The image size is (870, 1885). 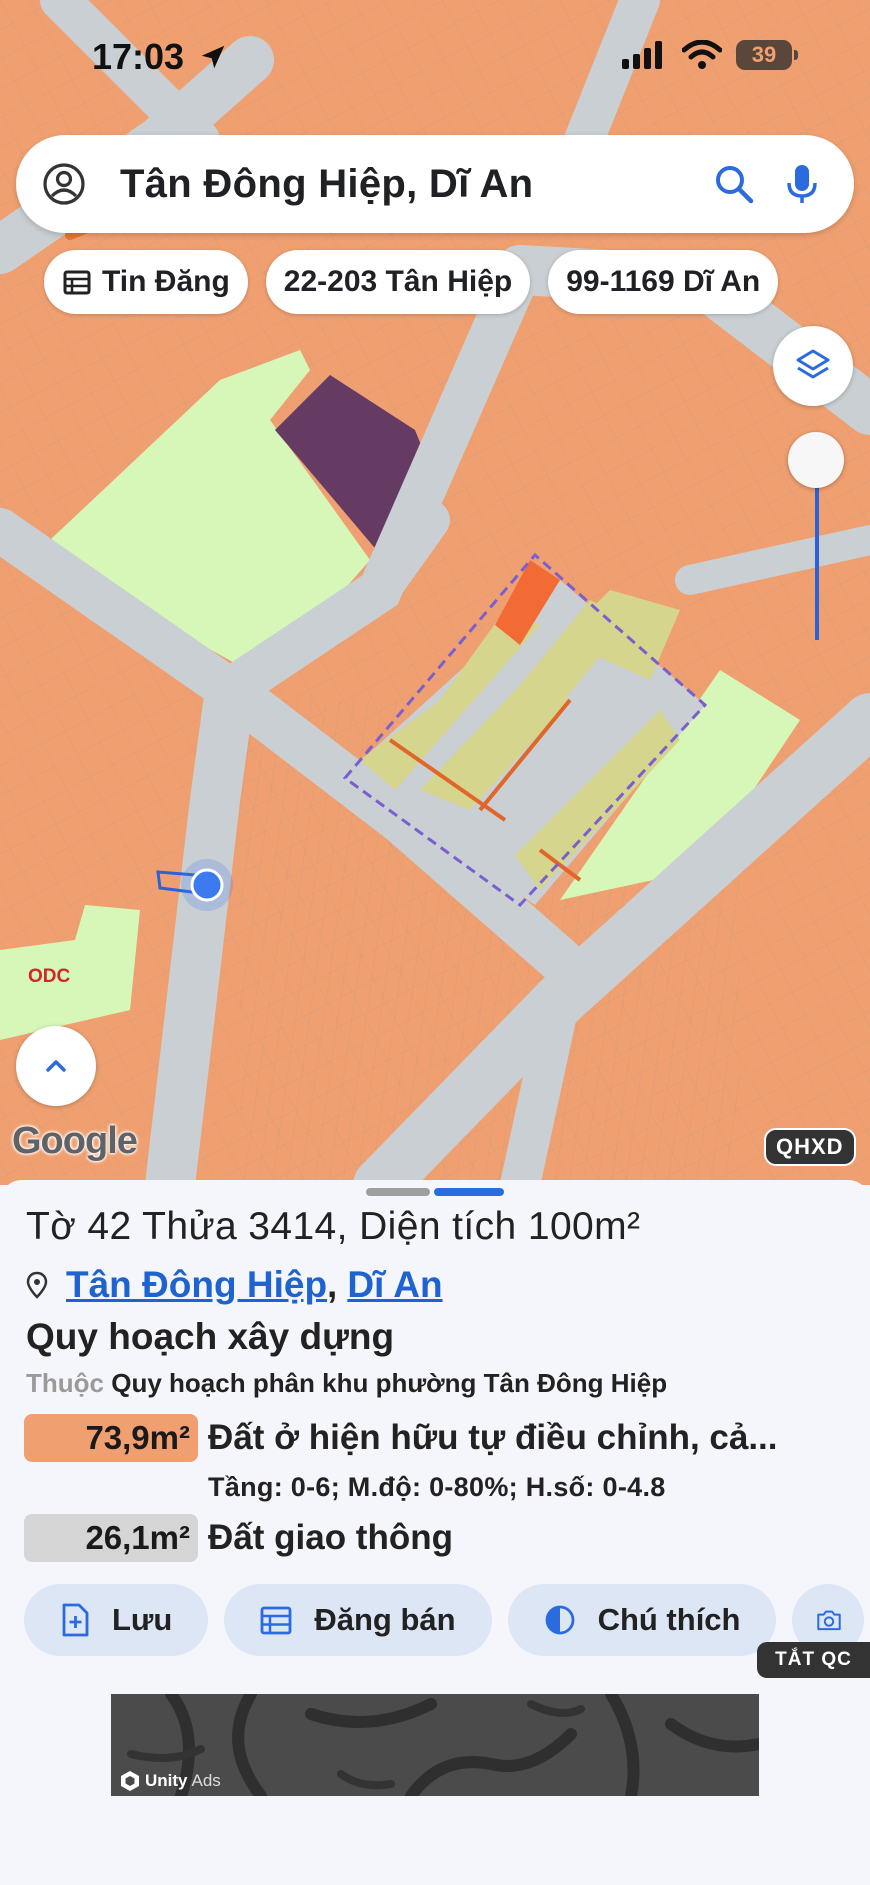 I want to click on layers-button, so click(x=813, y=366).